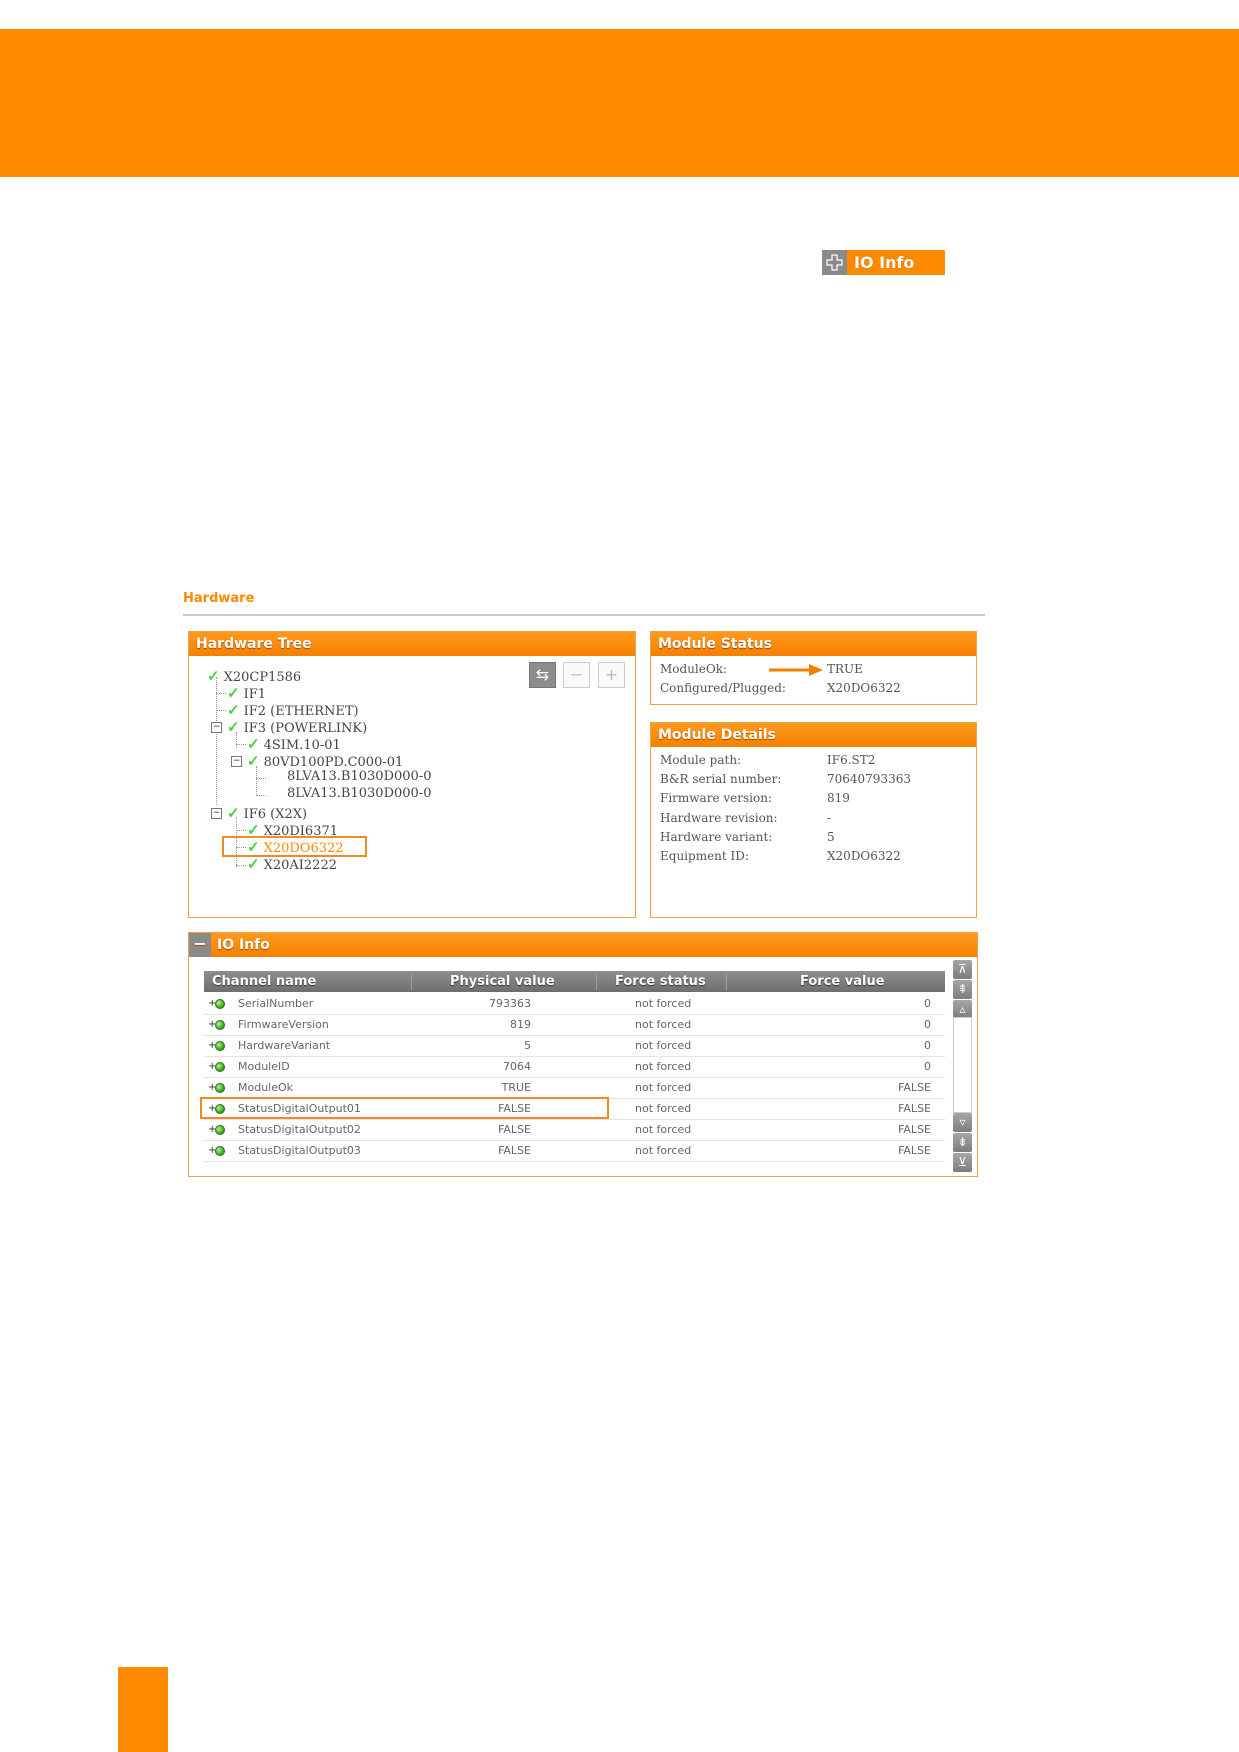  What do you see at coordinates (584, 615) in the screenshot?
I see `section-divider` at bounding box center [584, 615].